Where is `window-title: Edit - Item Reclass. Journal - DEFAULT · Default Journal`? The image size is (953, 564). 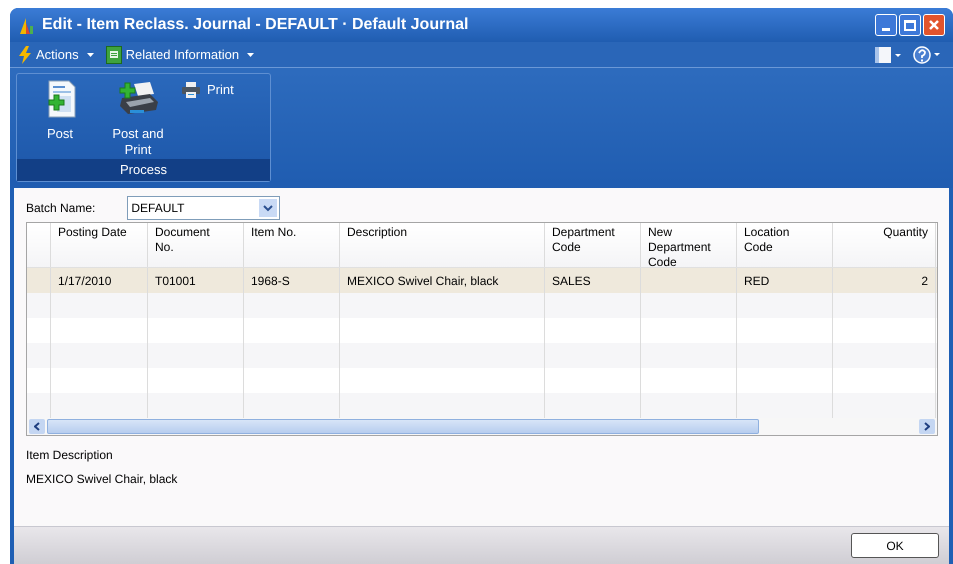 window-title: Edit - Item Reclass. Journal - DEFAULT · Default Journal is located at coordinates (255, 25).